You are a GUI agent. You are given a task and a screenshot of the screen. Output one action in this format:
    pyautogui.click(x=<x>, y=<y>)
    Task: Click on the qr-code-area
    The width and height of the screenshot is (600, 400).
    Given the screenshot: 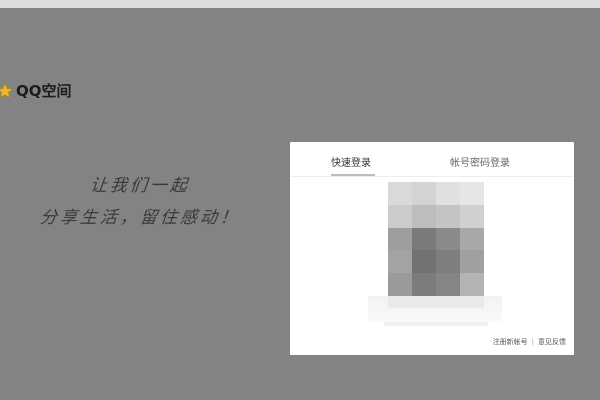 What is the action you would take?
    pyautogui.click(x=438, y=254)
    